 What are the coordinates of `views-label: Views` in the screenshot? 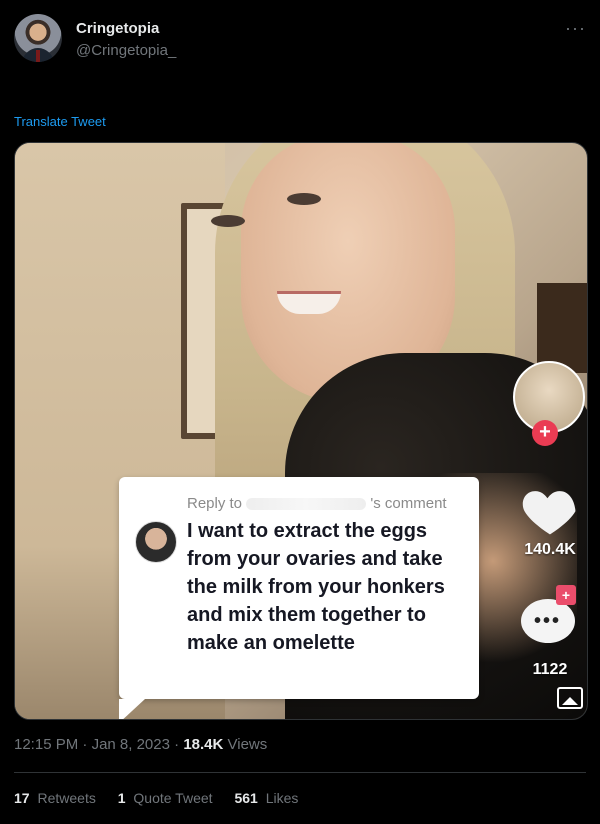 It's located at (247, 744).